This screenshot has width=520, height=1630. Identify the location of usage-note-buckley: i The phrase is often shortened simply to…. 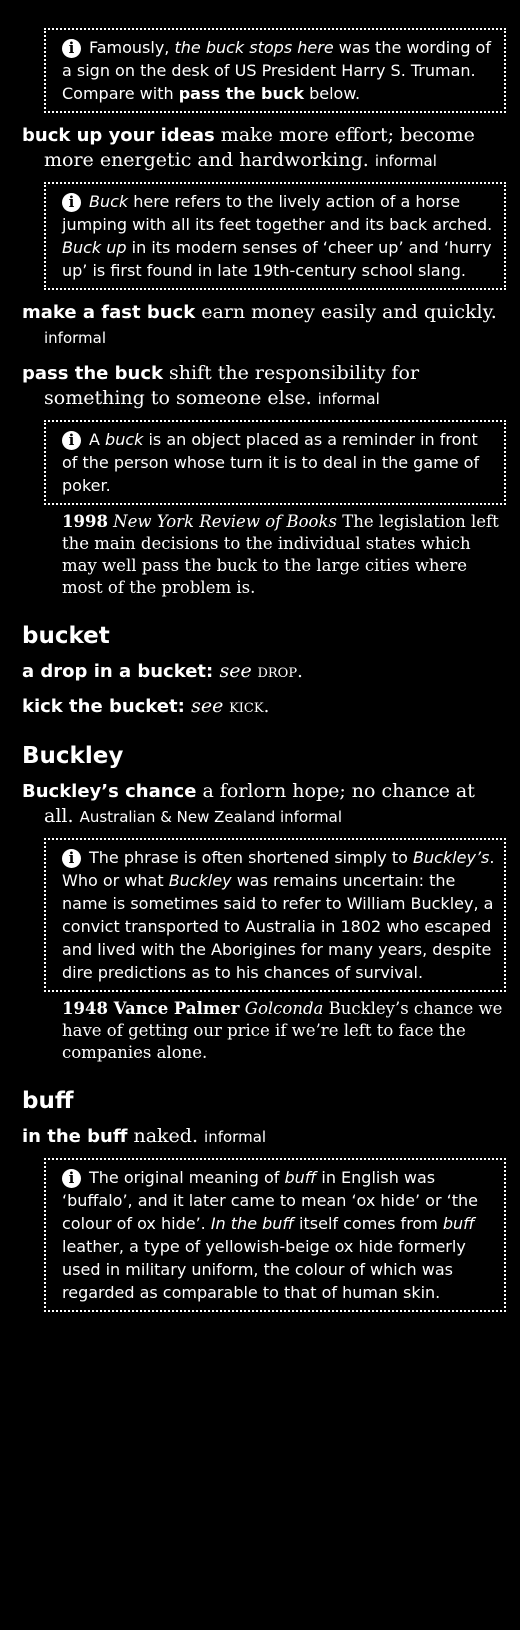
(275, 915).